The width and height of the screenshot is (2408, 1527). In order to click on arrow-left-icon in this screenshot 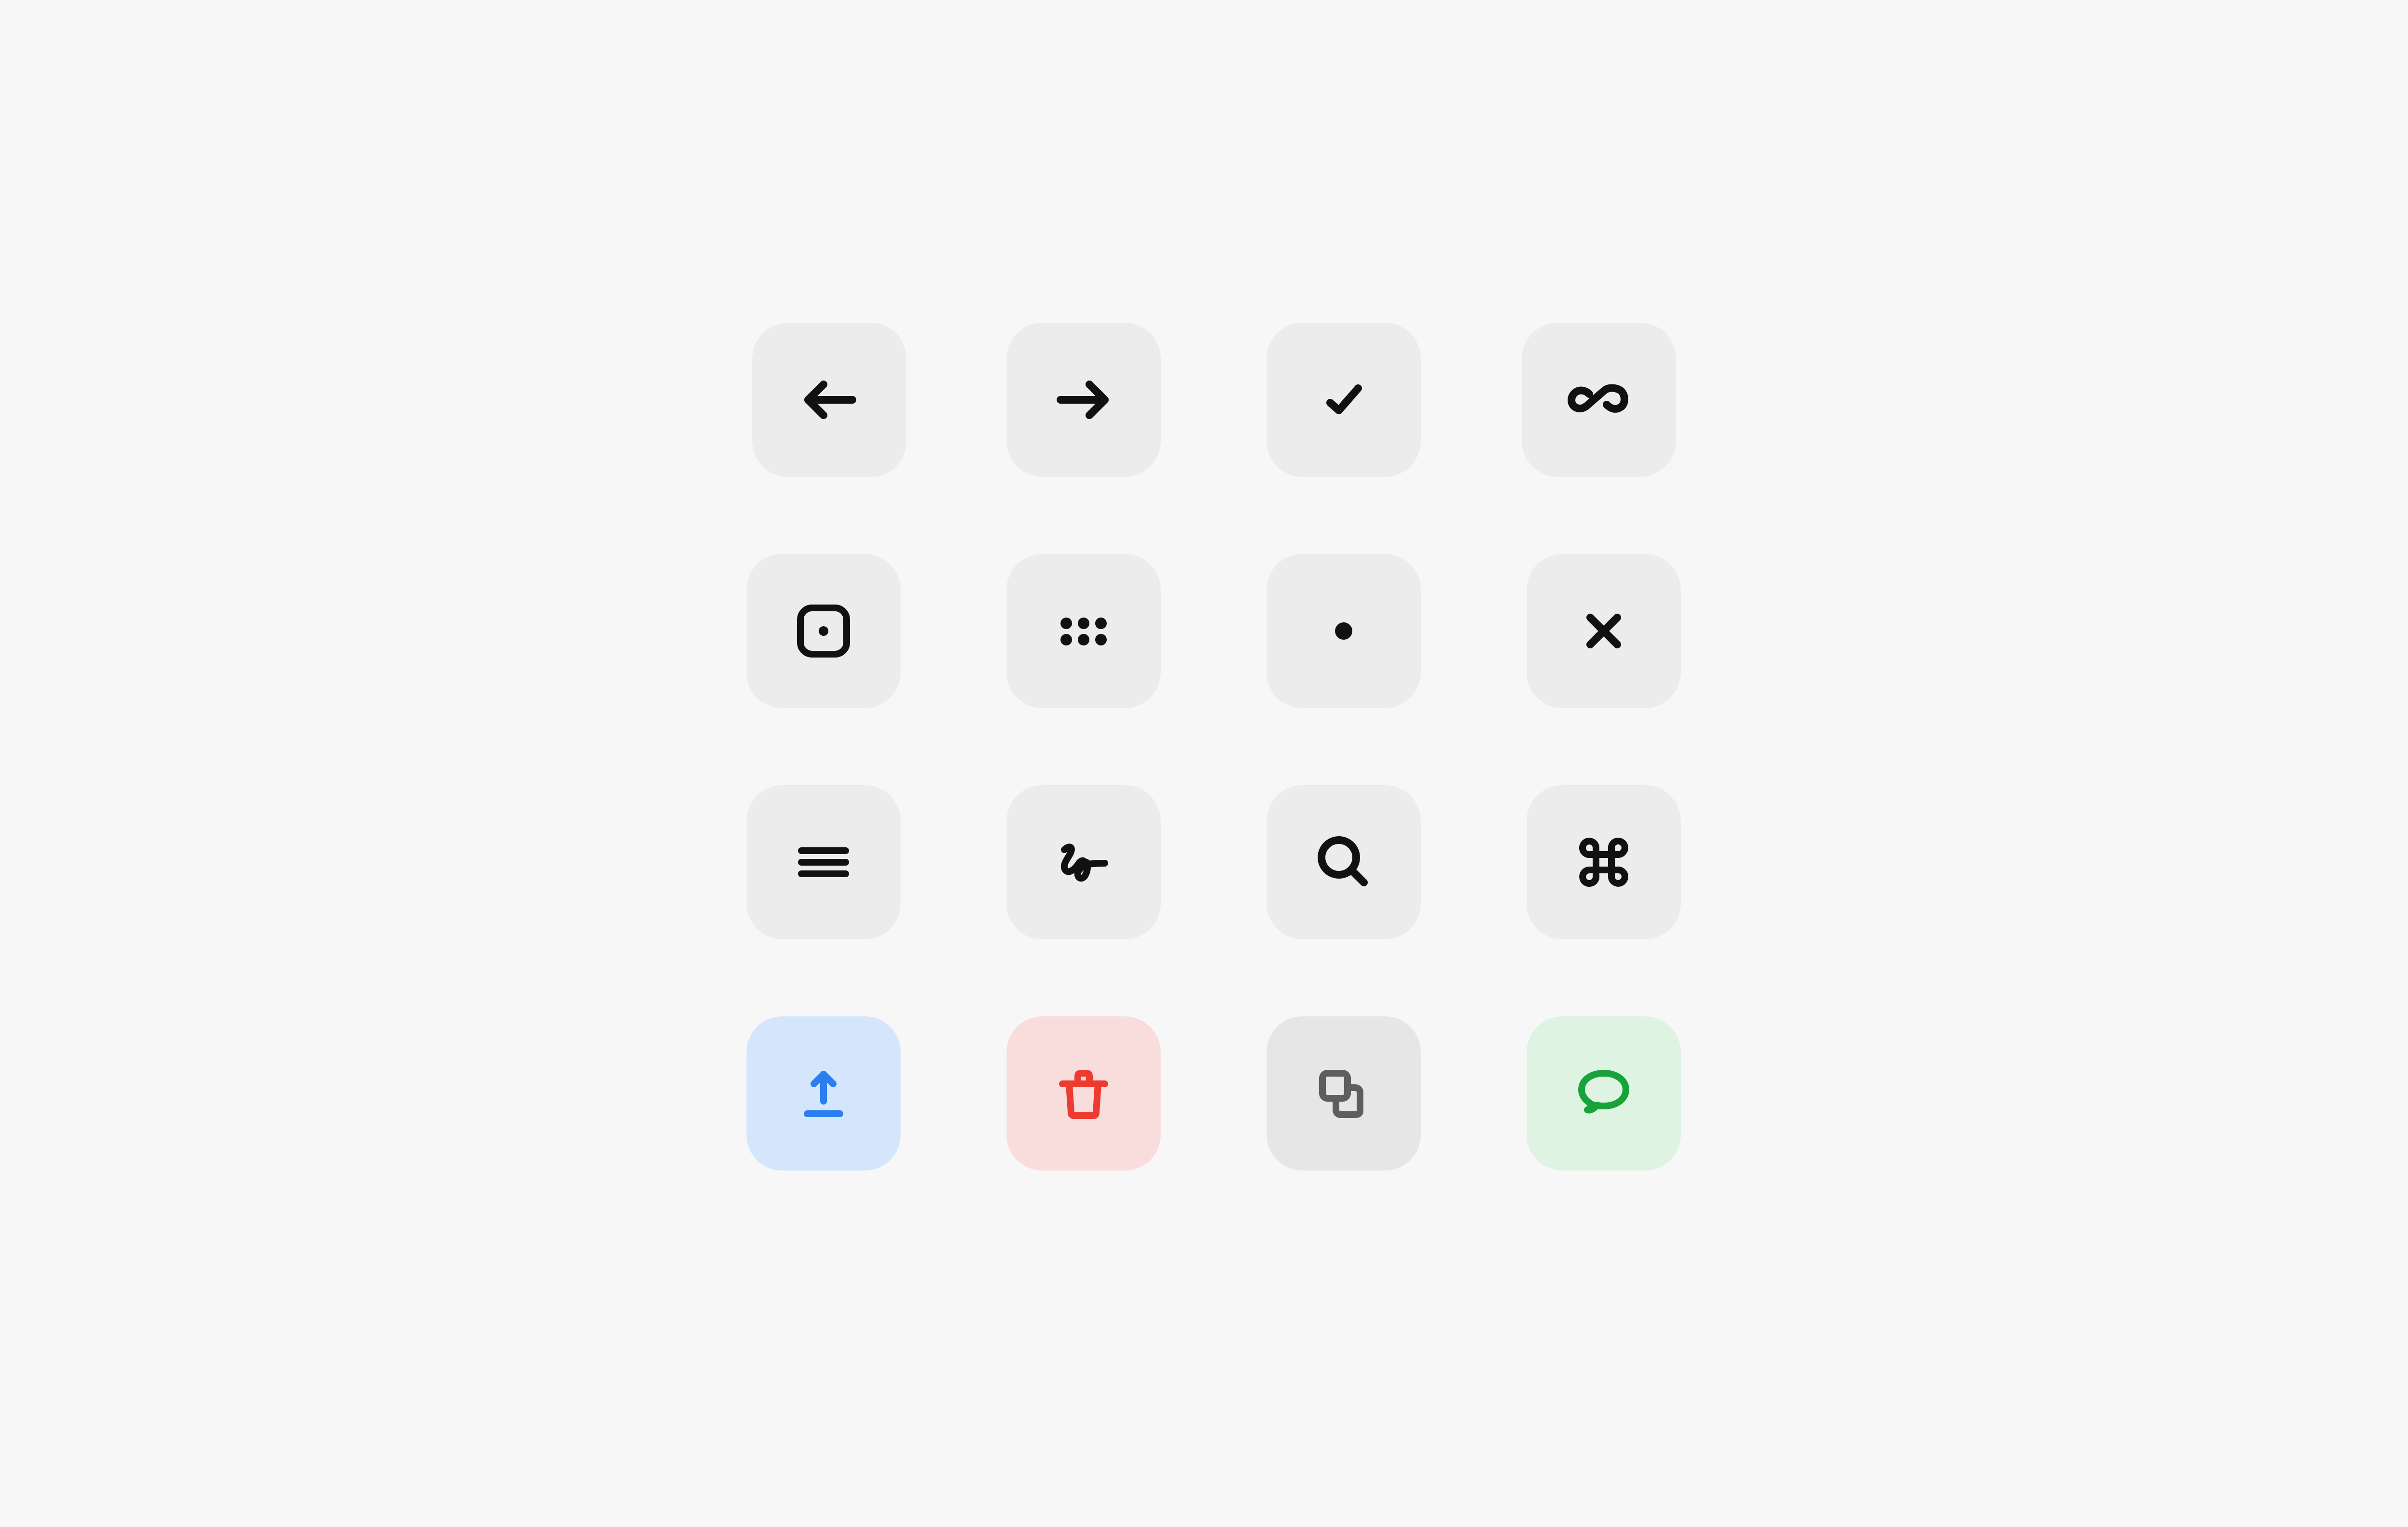, I will do `click(829, 400)`.